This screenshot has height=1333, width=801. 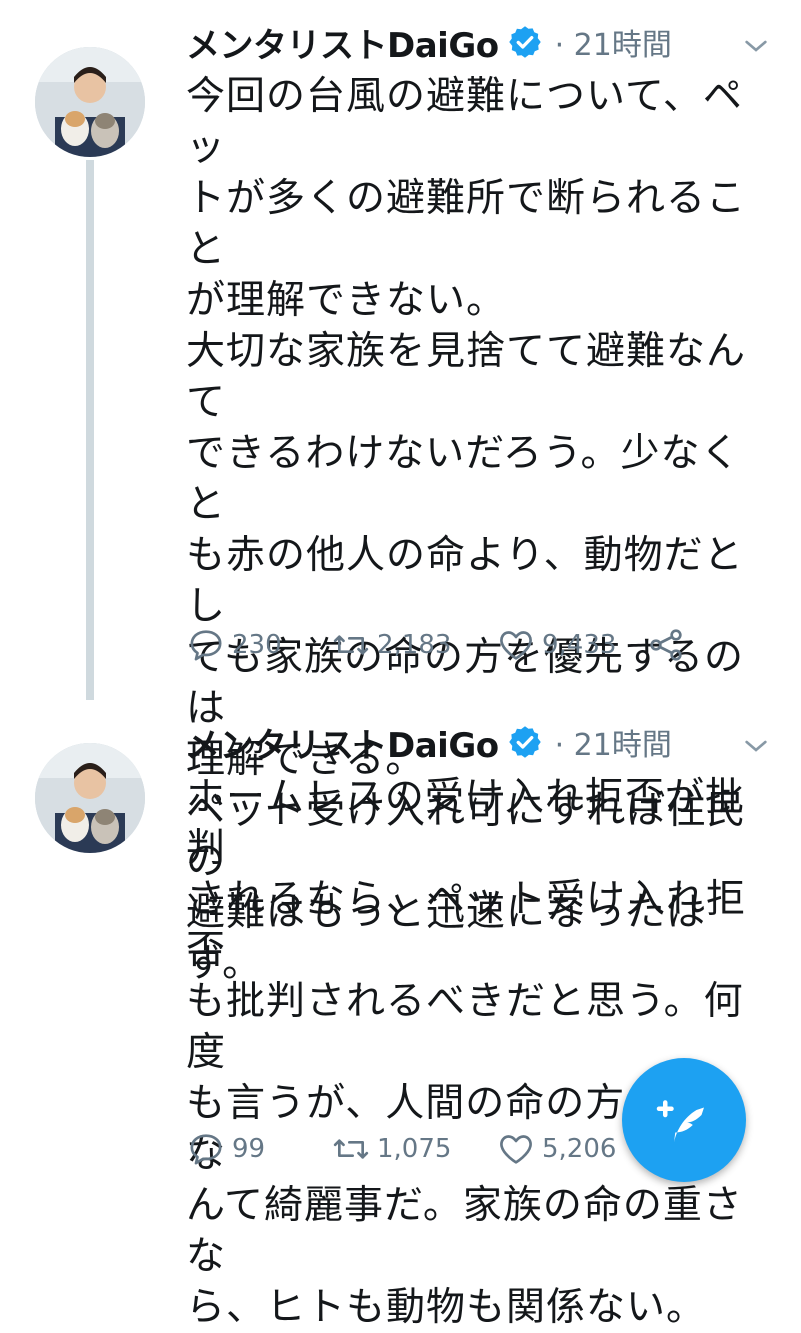 What do you see at coordinates (466, 377) in the screenshot?
I see `tweet-text-line: 大切な家族を見捨てて避難なんて` at bounding box center [466, 377].